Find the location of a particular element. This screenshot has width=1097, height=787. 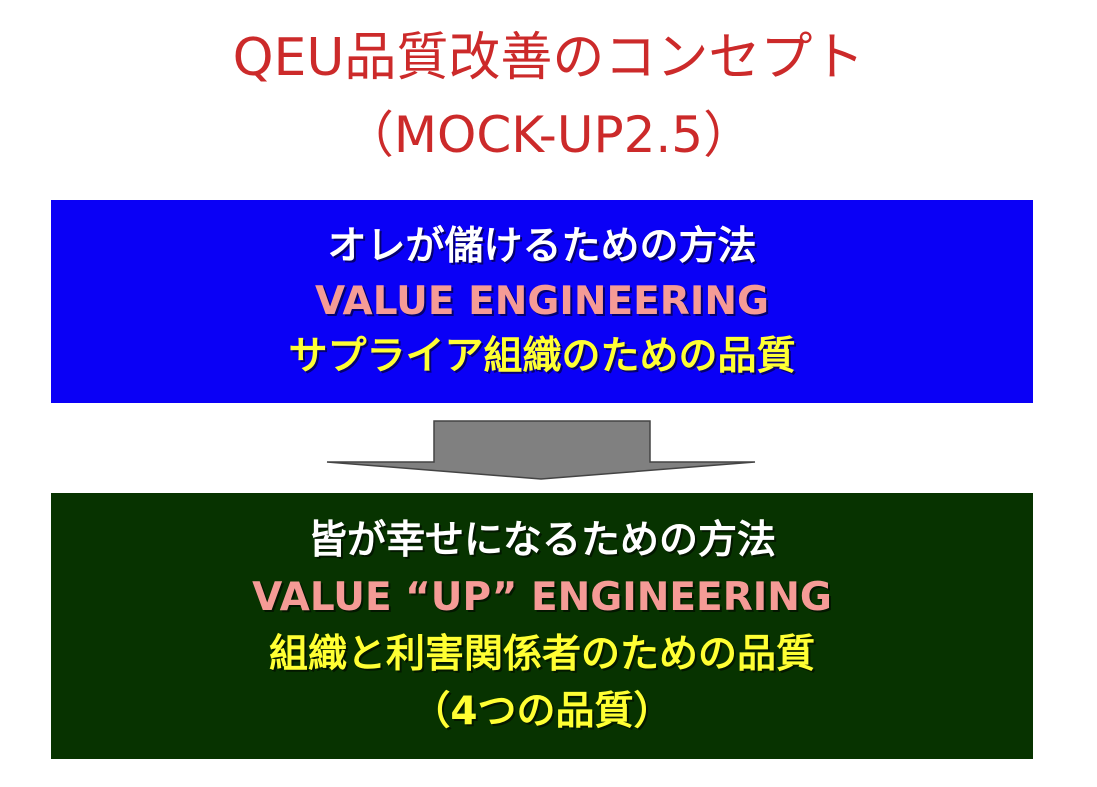

slide-title: QEU品質改善のコンセプト is located at coordinates (548, 58).